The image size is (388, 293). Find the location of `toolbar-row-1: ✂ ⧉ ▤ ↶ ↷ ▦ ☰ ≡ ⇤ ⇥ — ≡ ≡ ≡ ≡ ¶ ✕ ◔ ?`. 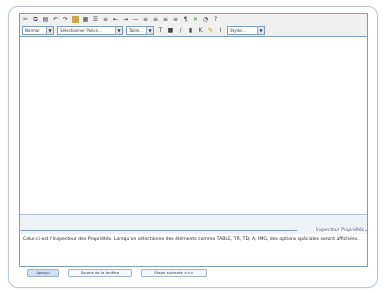

toolbar-row-1: ✂ ⧉ ▤ ↶ ↷ ▦ ☰ ≡ ⇤ ⇥ — ≡ ≡ ≡ ≡ ¶ ✕ ◔ ? is located at coordinates (193, 19).